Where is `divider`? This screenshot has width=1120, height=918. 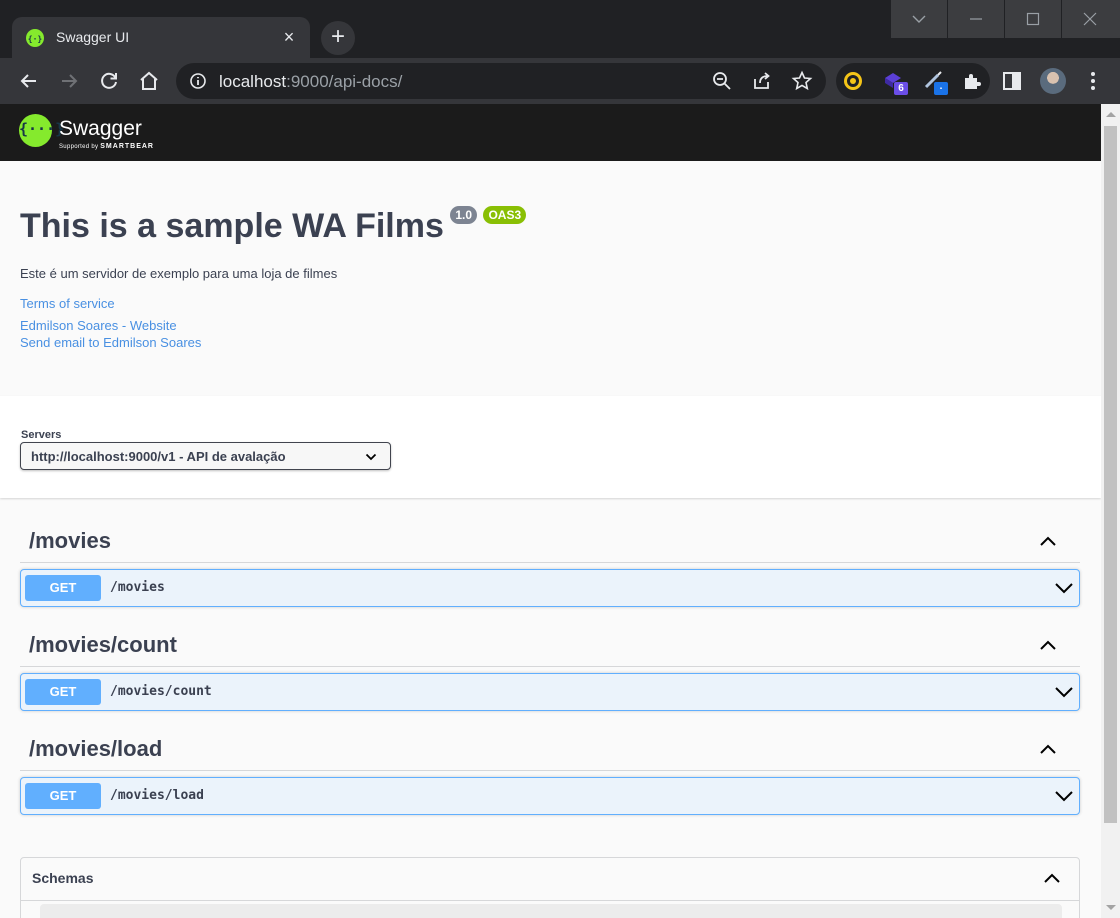
divider is located at coordinates (550, 900).